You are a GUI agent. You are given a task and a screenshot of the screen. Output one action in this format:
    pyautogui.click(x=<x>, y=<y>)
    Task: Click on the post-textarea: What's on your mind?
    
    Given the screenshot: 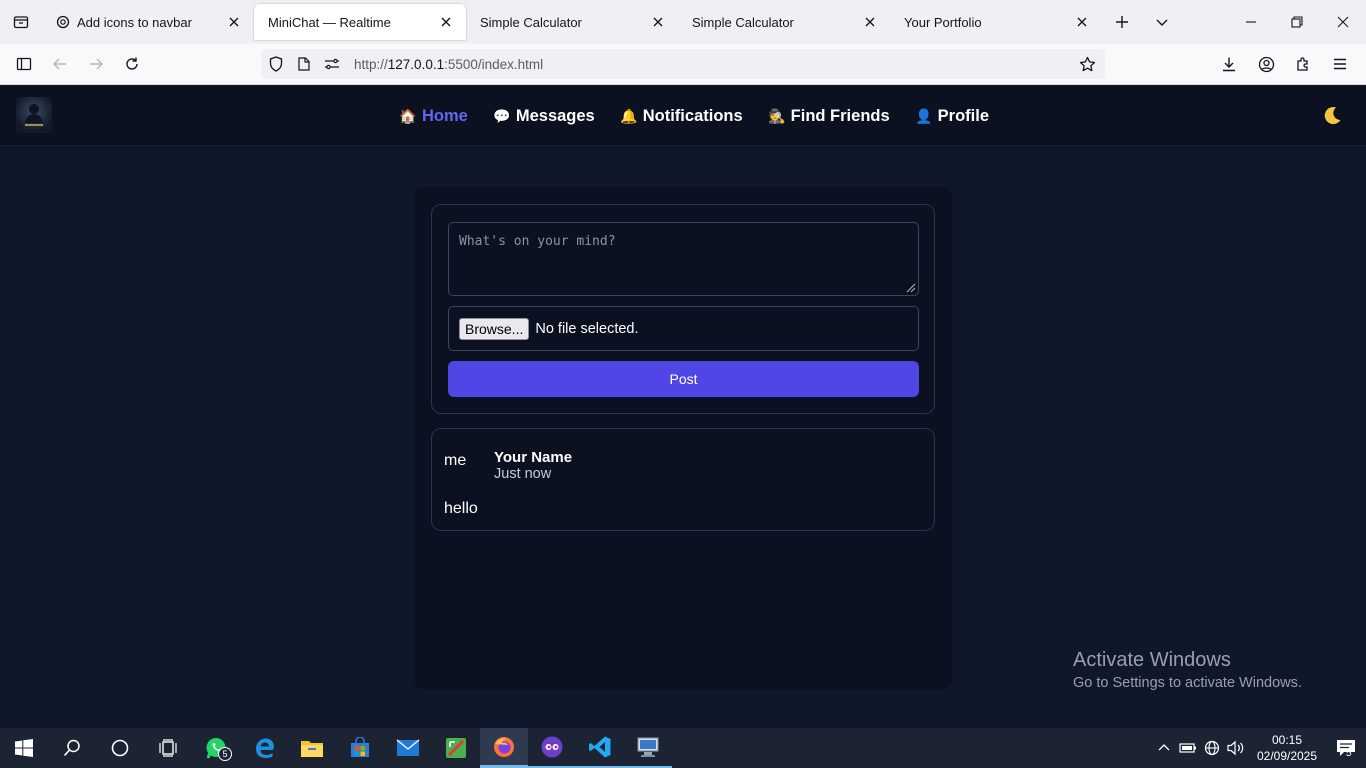 What is the action you would take?
    pyautogui.click(x=683, y=259)
    